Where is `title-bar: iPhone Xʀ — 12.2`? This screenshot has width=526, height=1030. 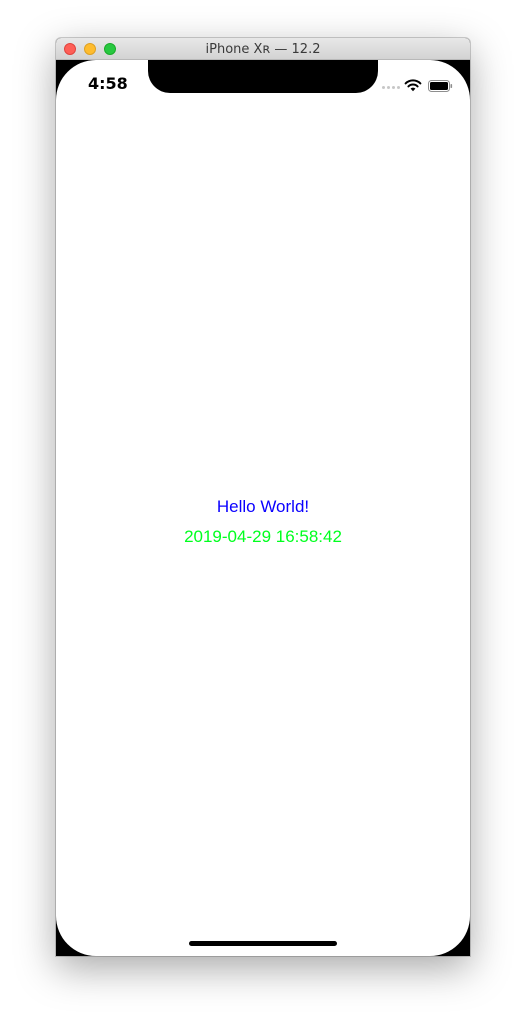 title-bar: iPhone Xʀ — 12.2 is located at coordinates (263, 49).